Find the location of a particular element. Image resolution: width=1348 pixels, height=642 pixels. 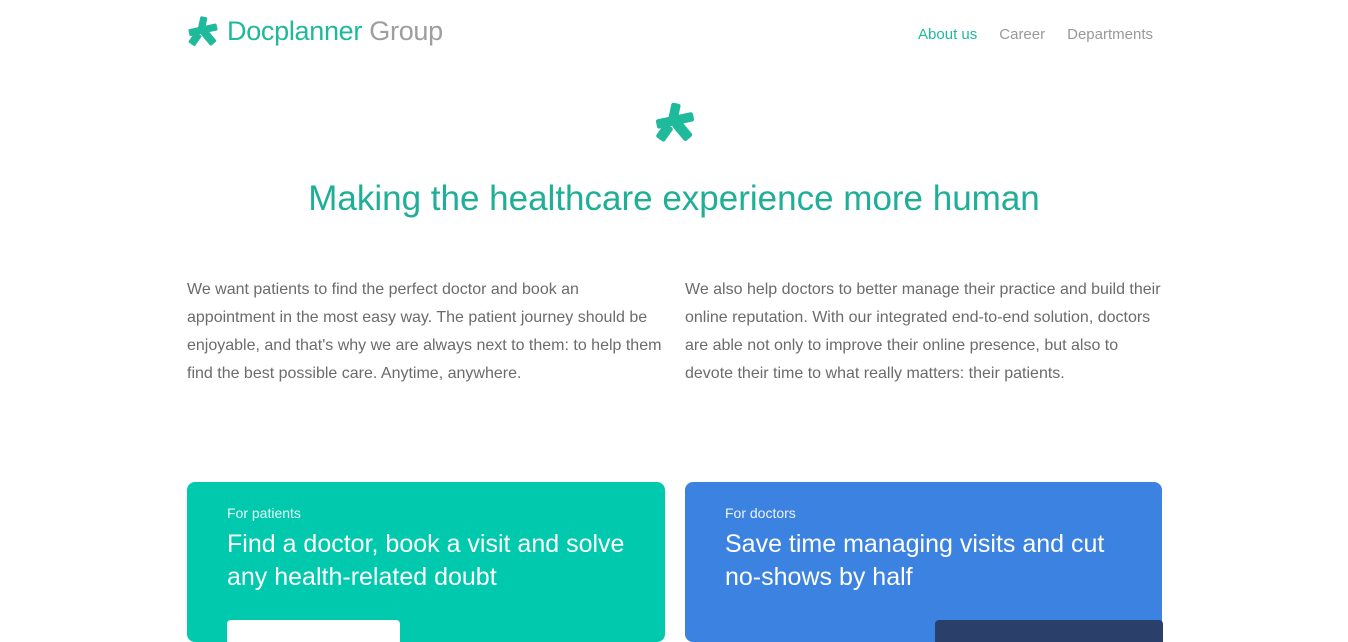

doctors-card-button is located at coordinates (1049, 631).